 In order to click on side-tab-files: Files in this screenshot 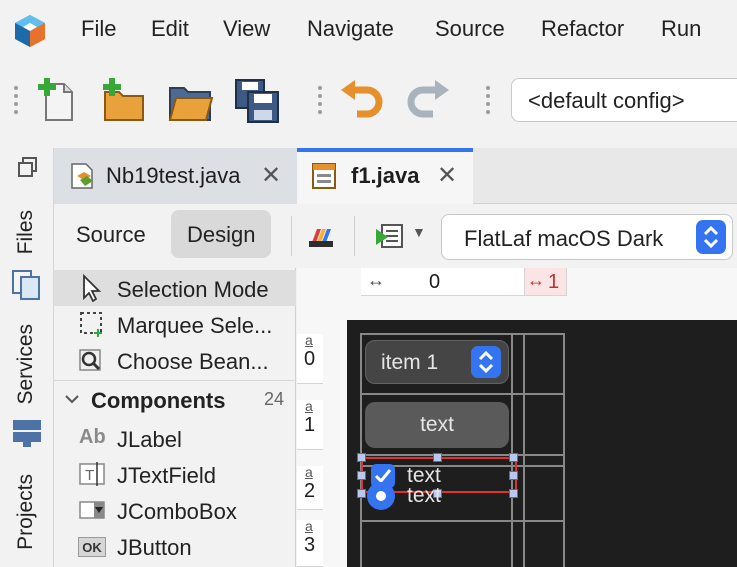, I will do `click(29, 232)`.